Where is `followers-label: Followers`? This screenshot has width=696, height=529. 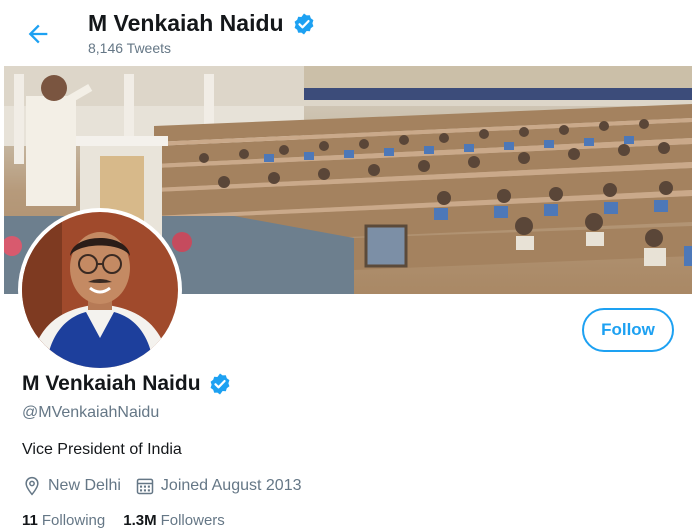 followers-label: Followers is located at coordinates (192, 520).